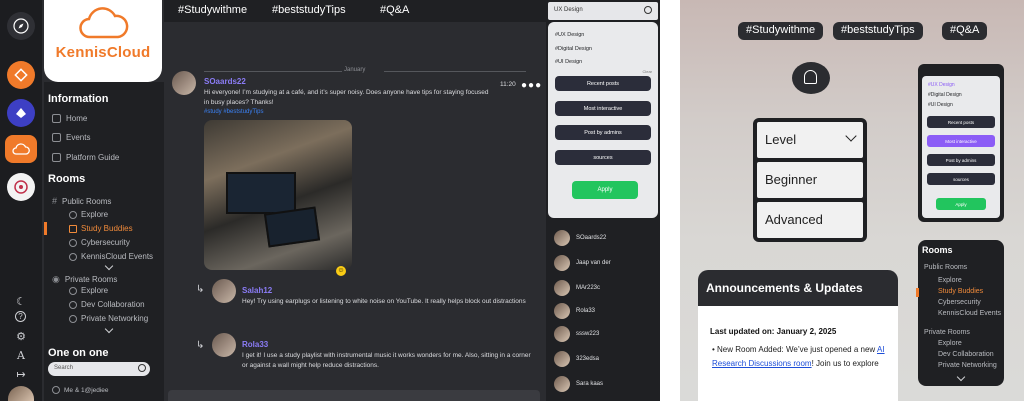  I want to click on laptop-photo, so click(278, 195).